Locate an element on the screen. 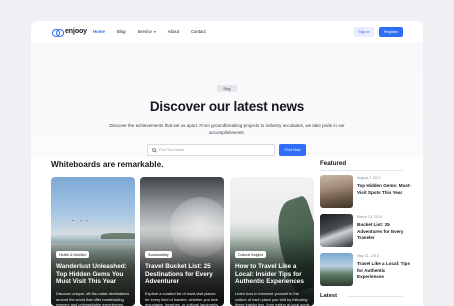 The height and width of the screenshot is (306, 454). nav-service: Service ▾ is located at coordinates (147, 31).